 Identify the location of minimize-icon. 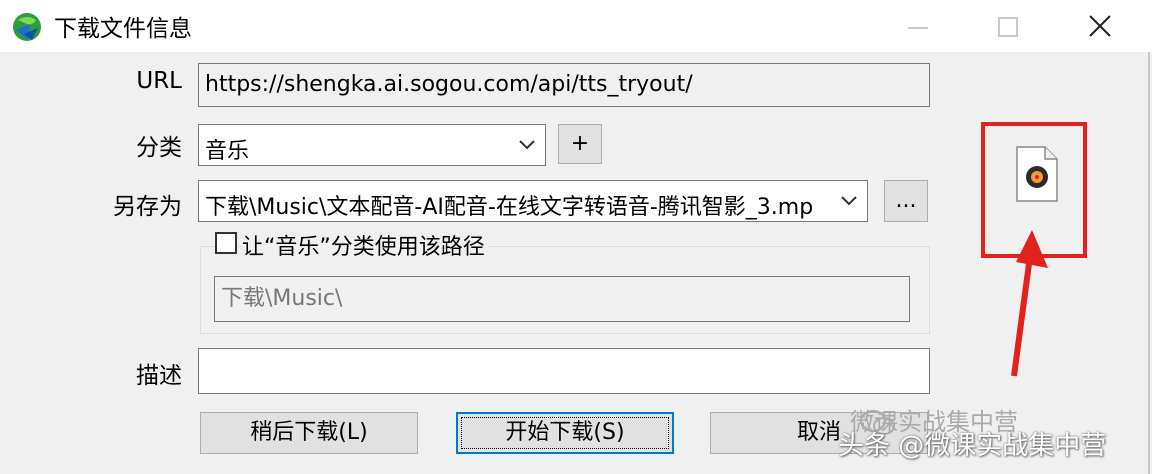
(918, 28).